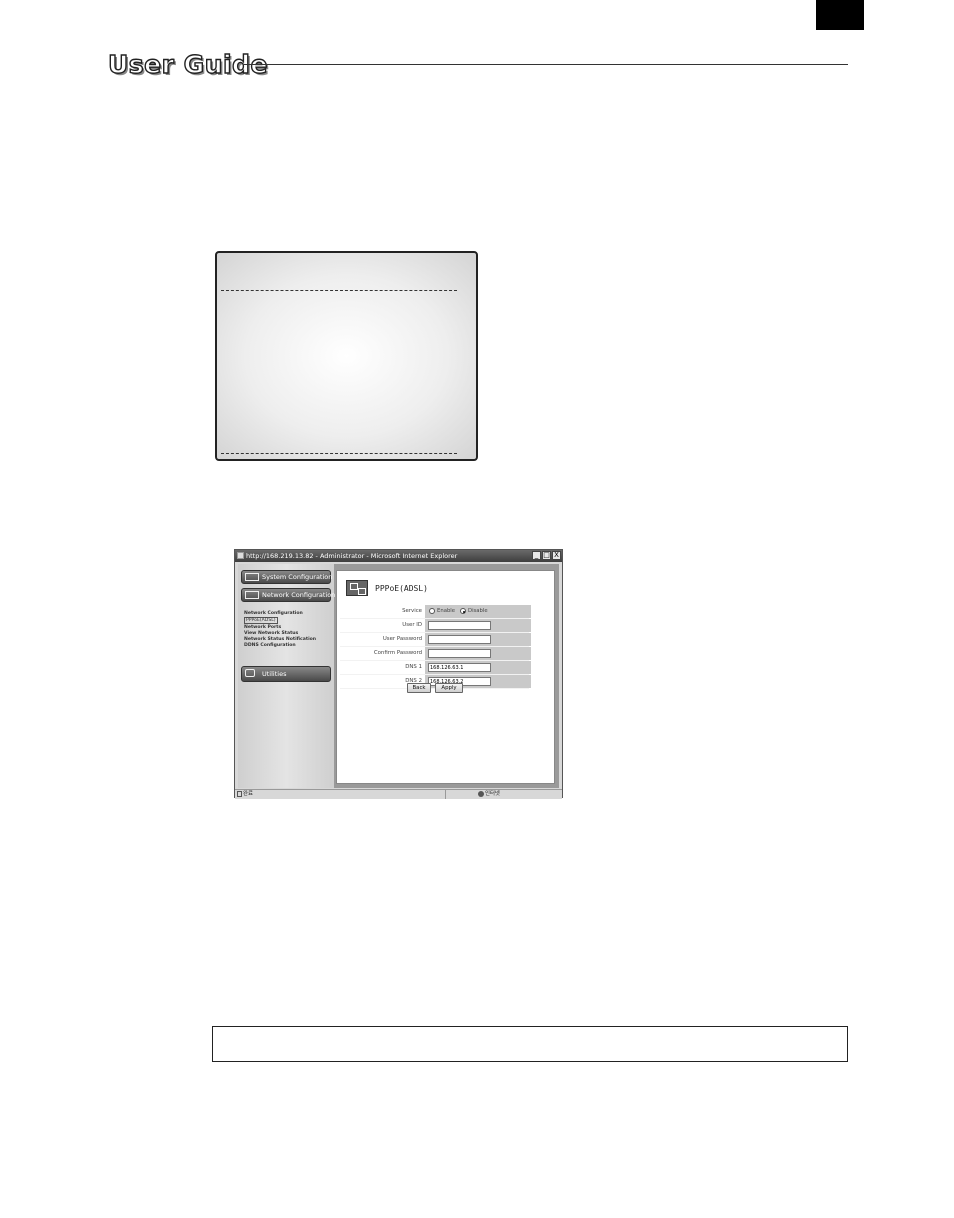 The height and width of the screenshot is (1218, 954). What do you see at coordinates (459, 653) in the screenshot?
I see `confirm-password-input` at bounding box center [459, 653].